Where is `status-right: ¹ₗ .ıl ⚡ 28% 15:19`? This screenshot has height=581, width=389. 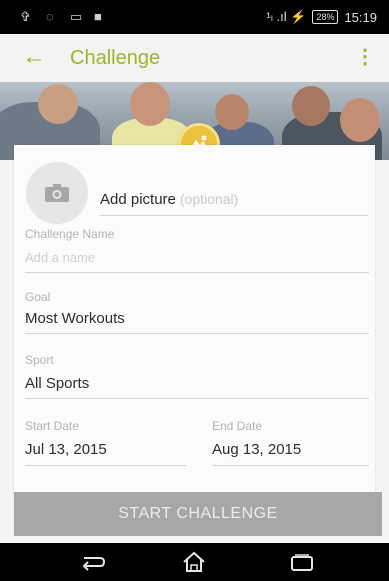
status-right: ¹ₗ .ıl ⚡ 28% 15:19 is located at coordinates (321, 17).